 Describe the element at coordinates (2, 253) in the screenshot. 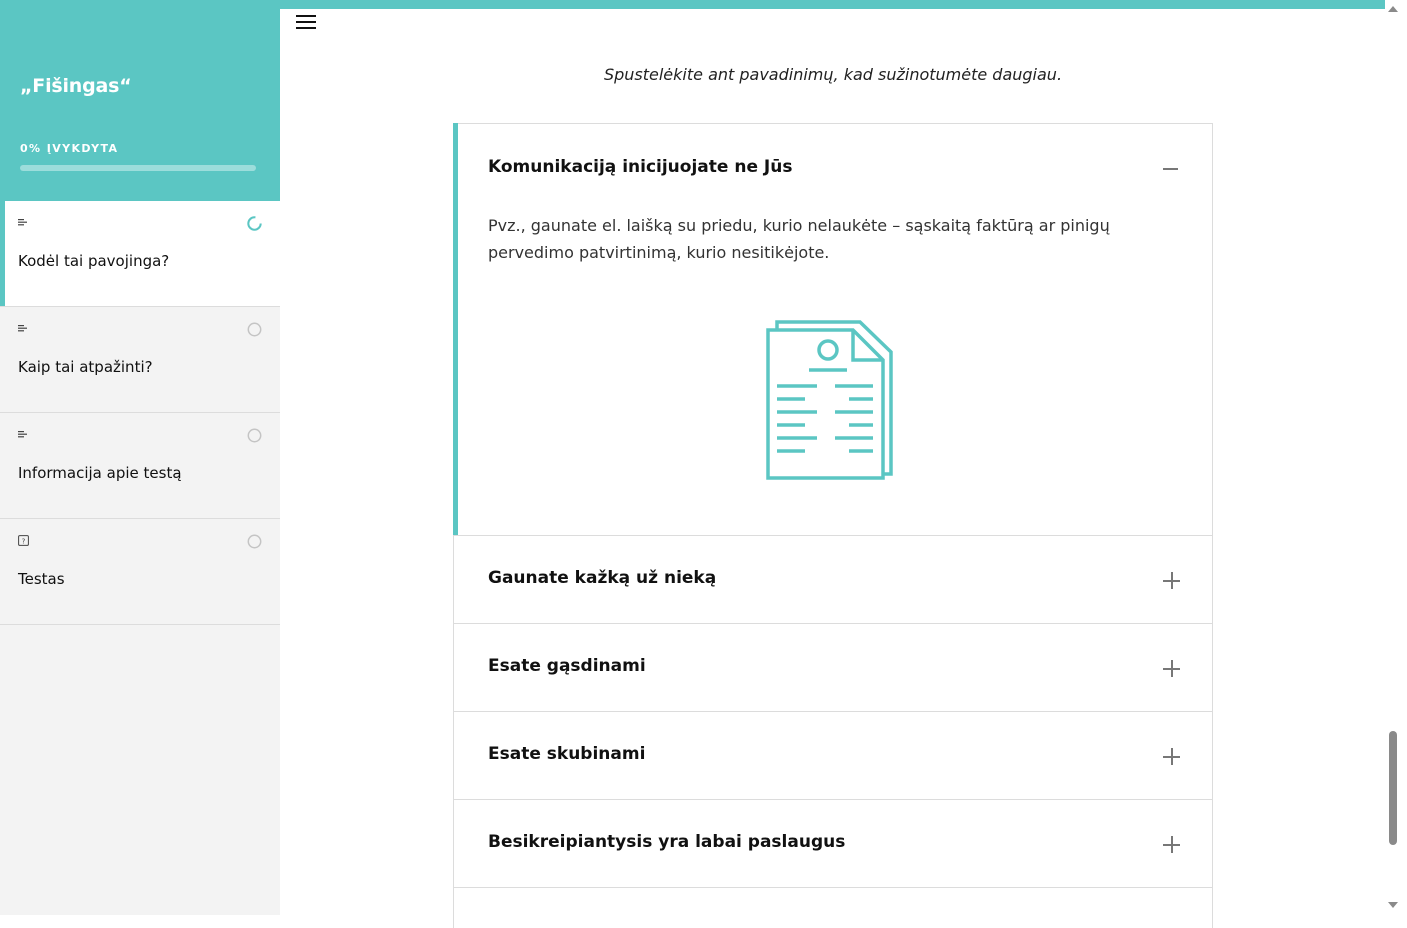

I see `active-indicator` at that location.